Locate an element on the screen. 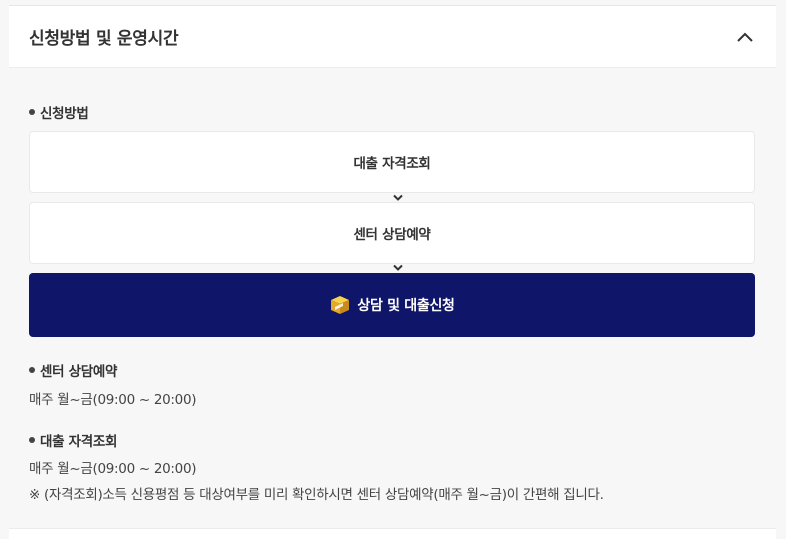 The height and width of the screenshot is (539, 786). eligibility-hours-heading-label: 대출 자격조회 is located at coordinates (79, 442).